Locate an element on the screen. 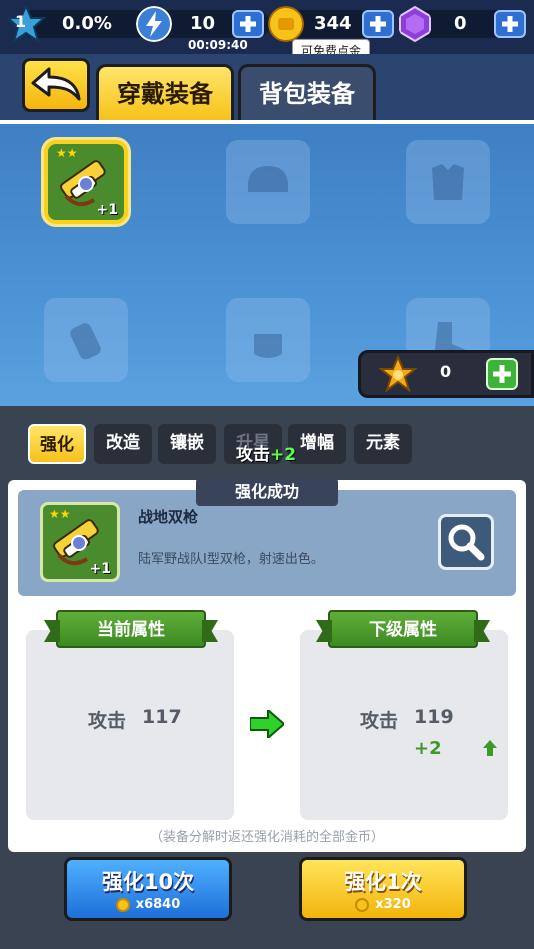  next-stat-name: 攻击 is located at coordinates (379, 721).